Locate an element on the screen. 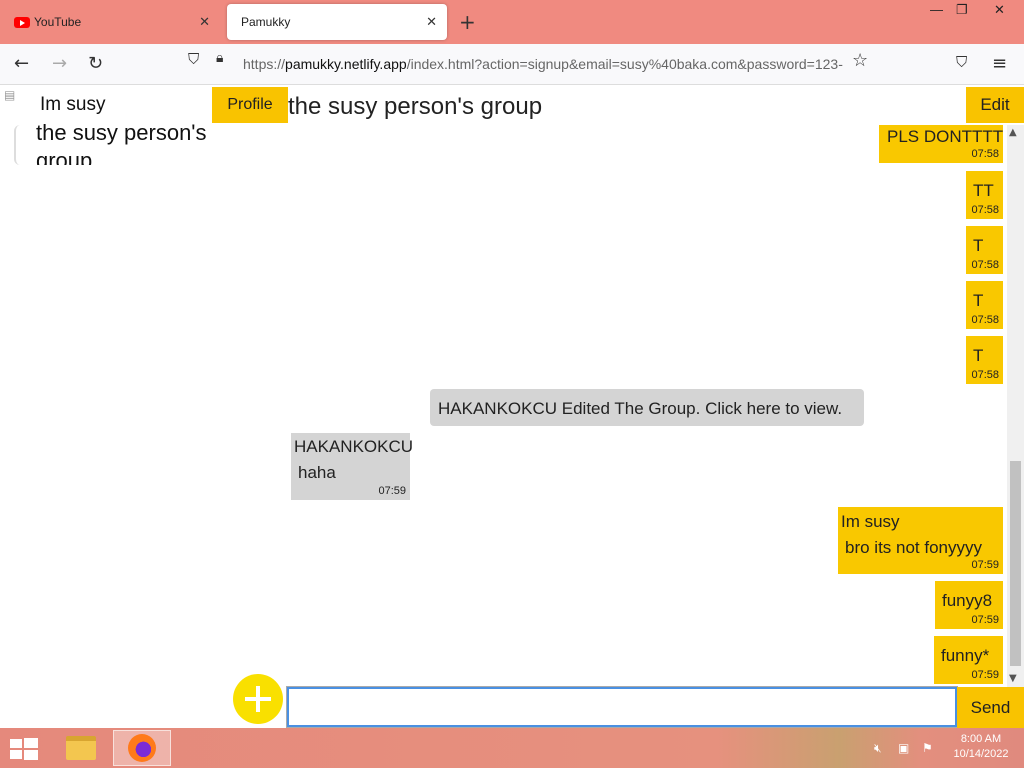 Image resolution: width=1024 pixels, height=768 pixels. sidebar-group-name: the susy person's group is located at coordinates (151, 142).